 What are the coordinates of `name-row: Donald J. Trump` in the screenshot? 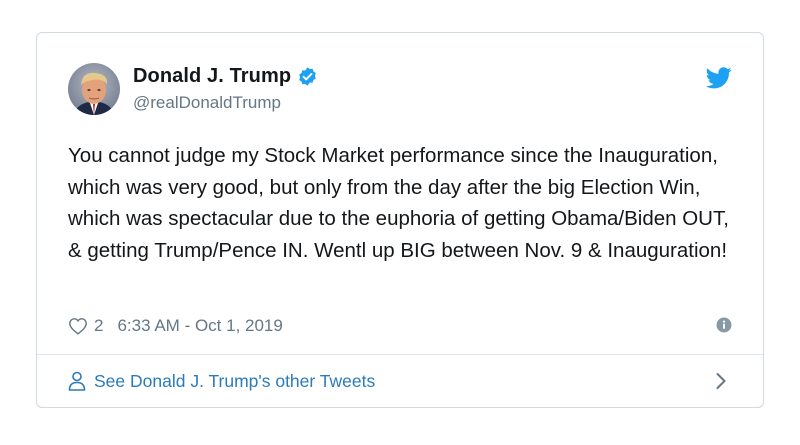 It's located at (225, 76).